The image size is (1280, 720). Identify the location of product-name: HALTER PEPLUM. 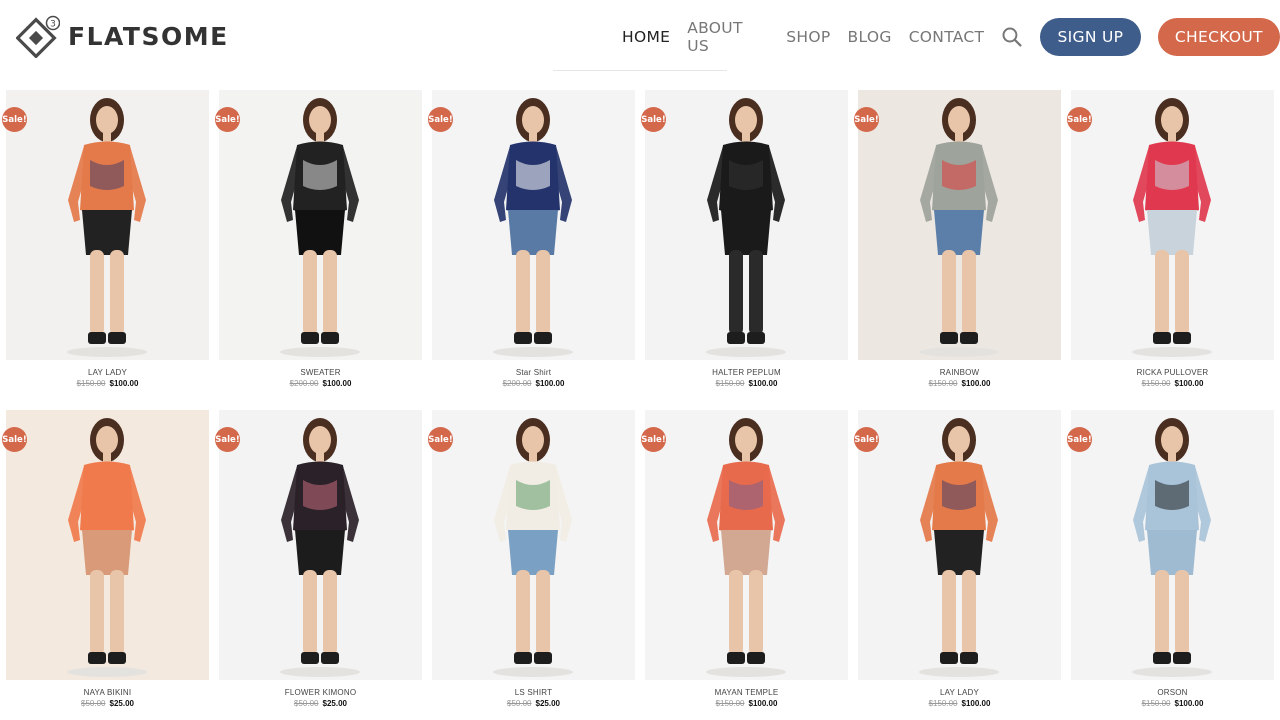
(746, 372).